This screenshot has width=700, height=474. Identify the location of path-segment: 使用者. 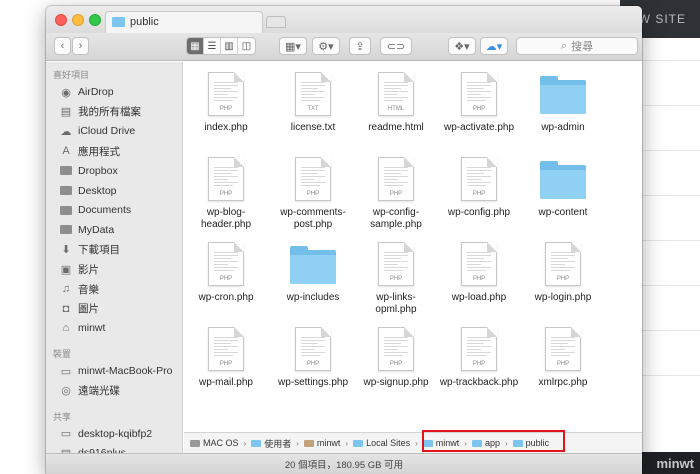
(271, 443).